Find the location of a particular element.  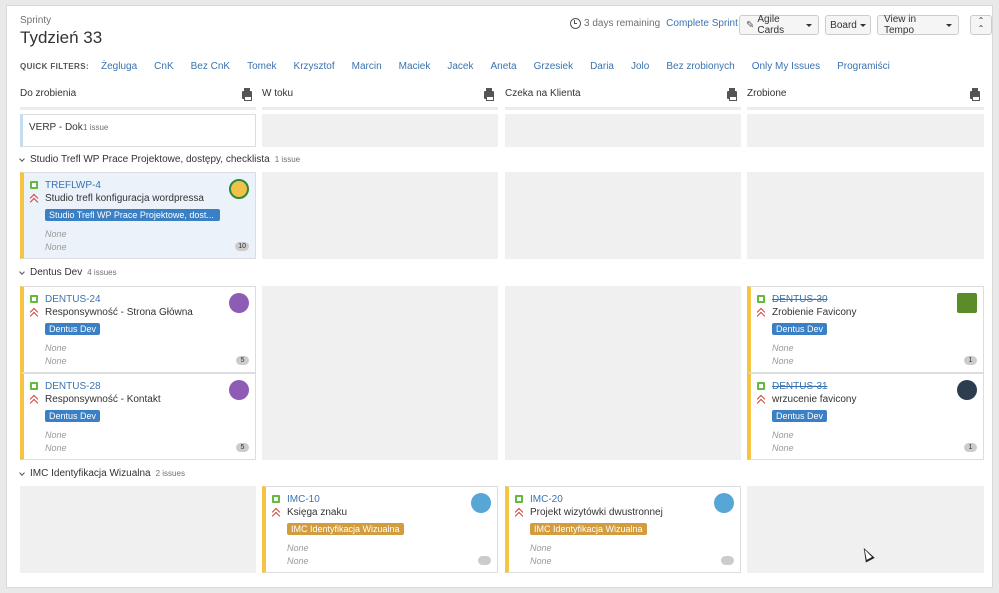

quick-filter: Tomek is located at coordinates (261, 66).